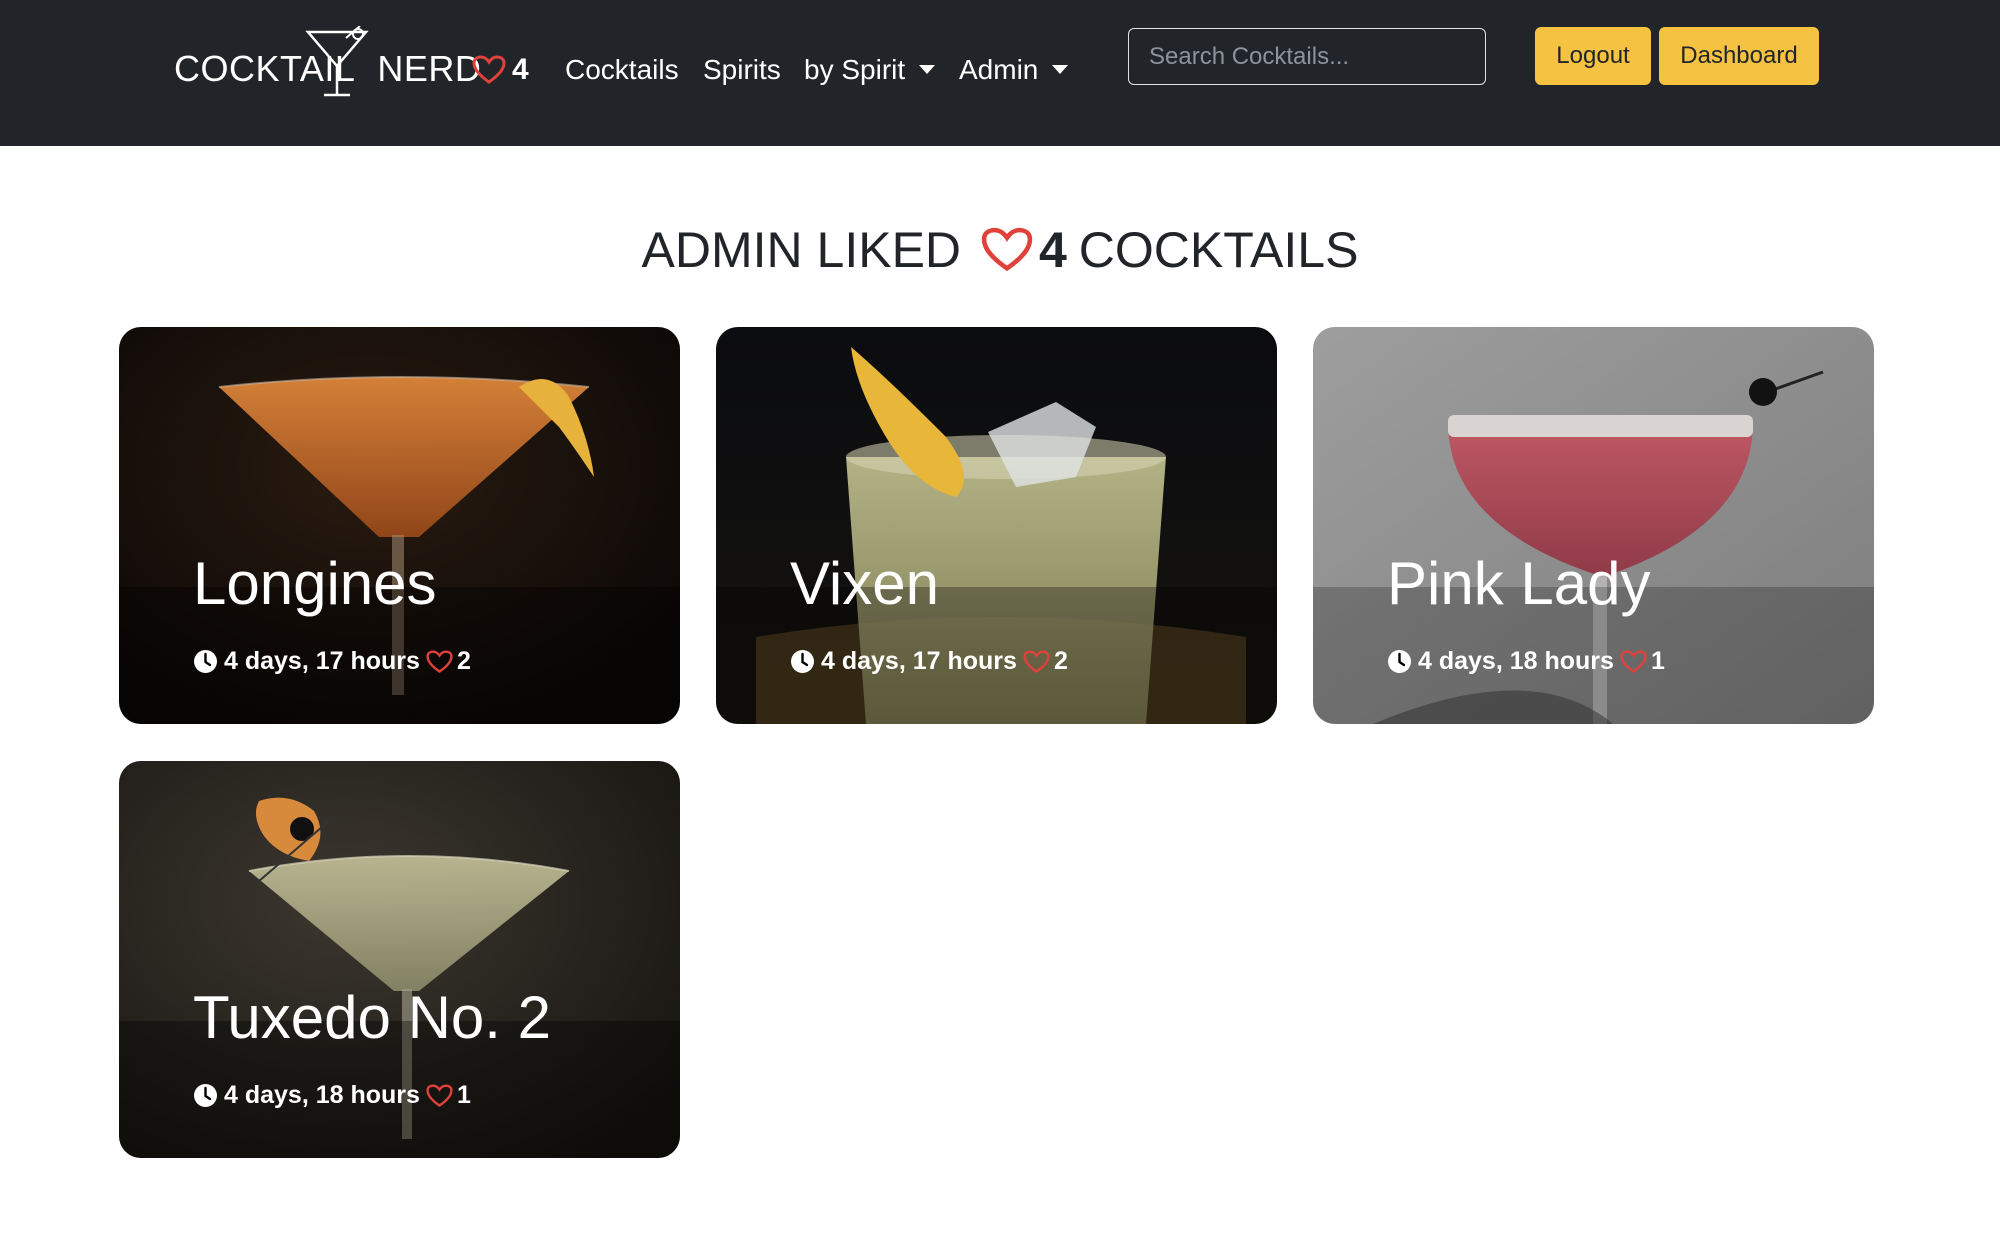 This screenshot has width=2000, height=1244. I want to click on nav-link-cocktails: Cocktails, so click(622, 70).